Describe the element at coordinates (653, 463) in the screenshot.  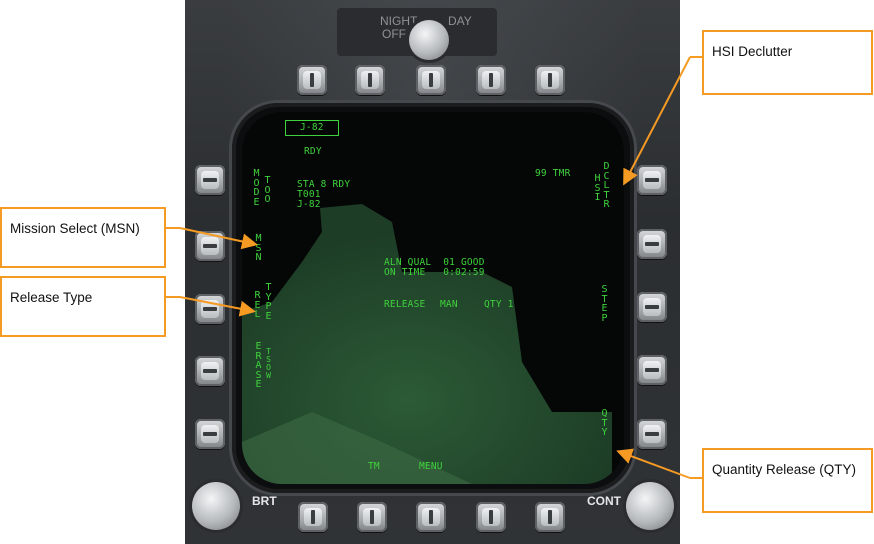
I see `arrow-quantity-release-diag` at that location.